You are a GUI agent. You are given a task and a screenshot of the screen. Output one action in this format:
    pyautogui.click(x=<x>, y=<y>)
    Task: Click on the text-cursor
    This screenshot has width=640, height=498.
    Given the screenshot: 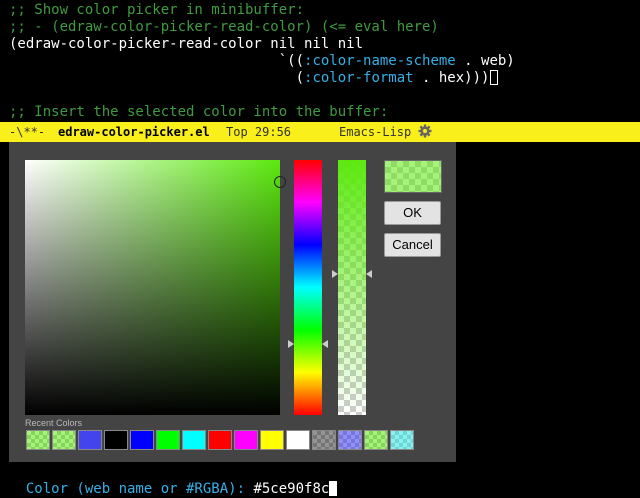 What is the action you would take?
    pyautogui.click(x=494, y=77)
    